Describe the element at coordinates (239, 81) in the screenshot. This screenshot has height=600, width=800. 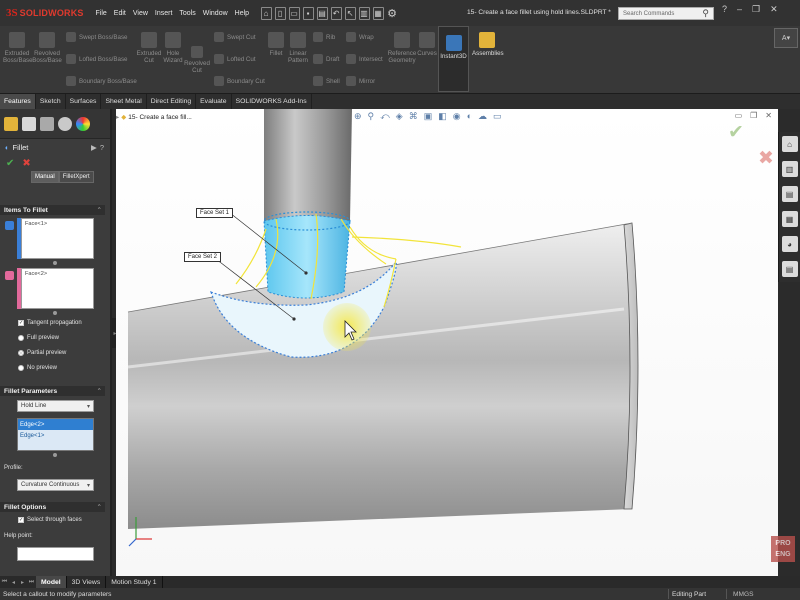
I see `boundary-cut-button: Boundary Cut` at that location.